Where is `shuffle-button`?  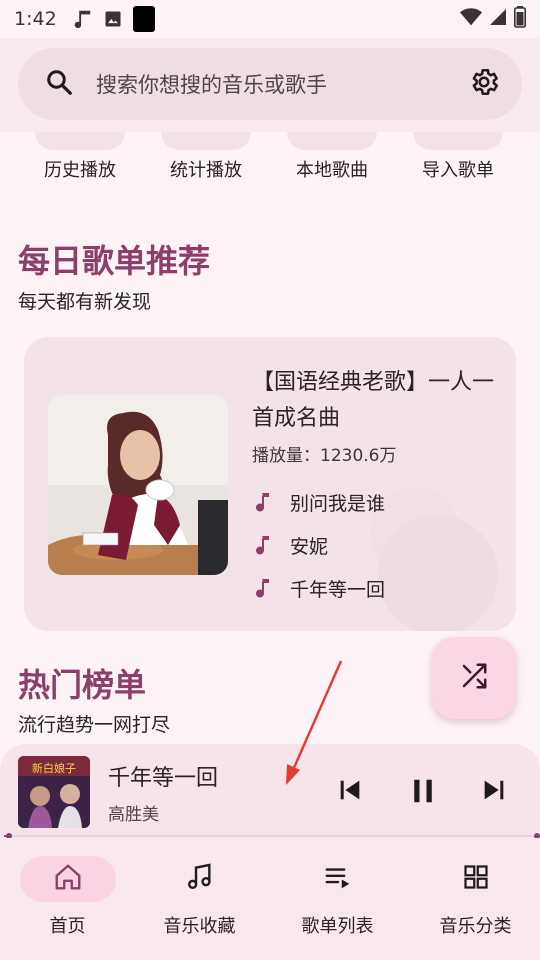
shuffle-button is located at coordinates (474, 678).